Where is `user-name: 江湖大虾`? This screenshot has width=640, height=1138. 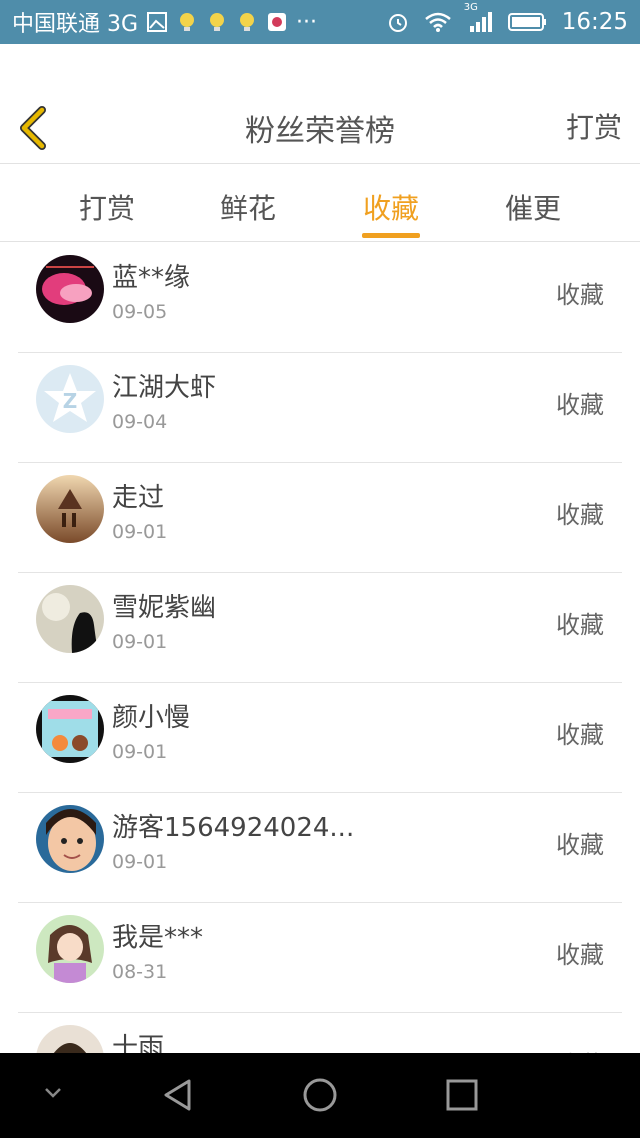 user-name: 江湖大虾 is located at coordinates (164, 388).